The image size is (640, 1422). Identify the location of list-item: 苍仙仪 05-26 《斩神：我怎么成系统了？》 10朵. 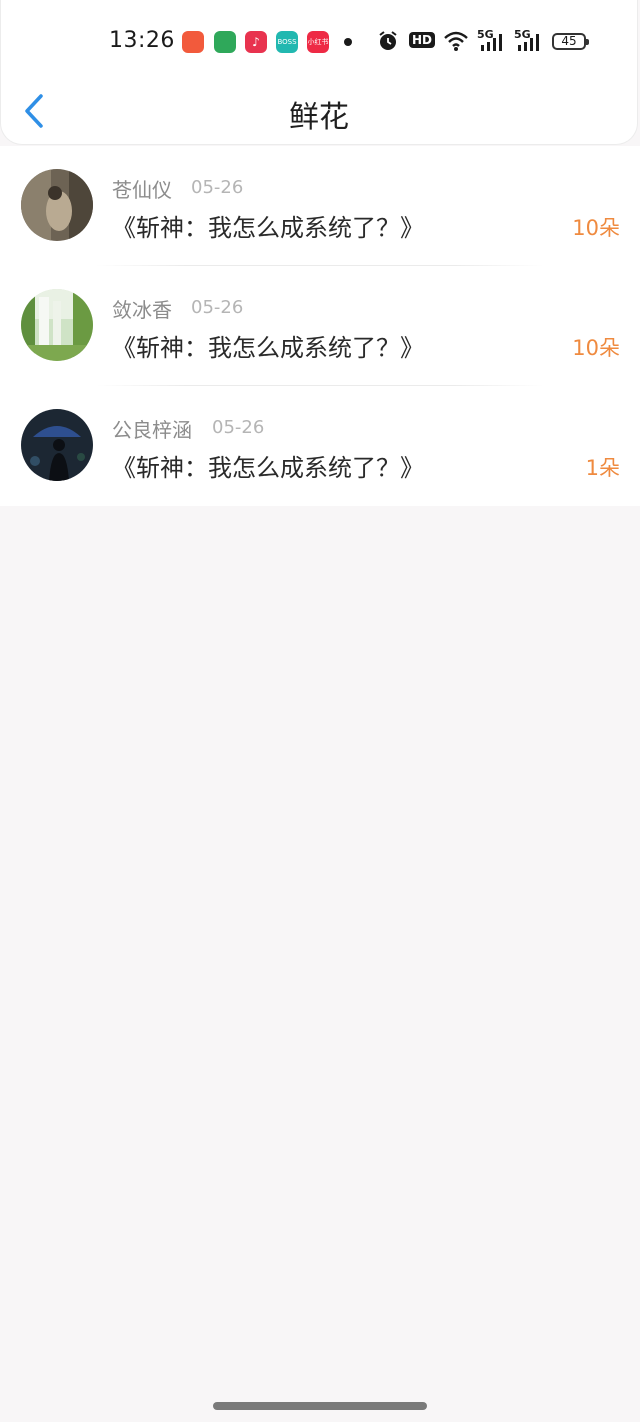
(320, 206).